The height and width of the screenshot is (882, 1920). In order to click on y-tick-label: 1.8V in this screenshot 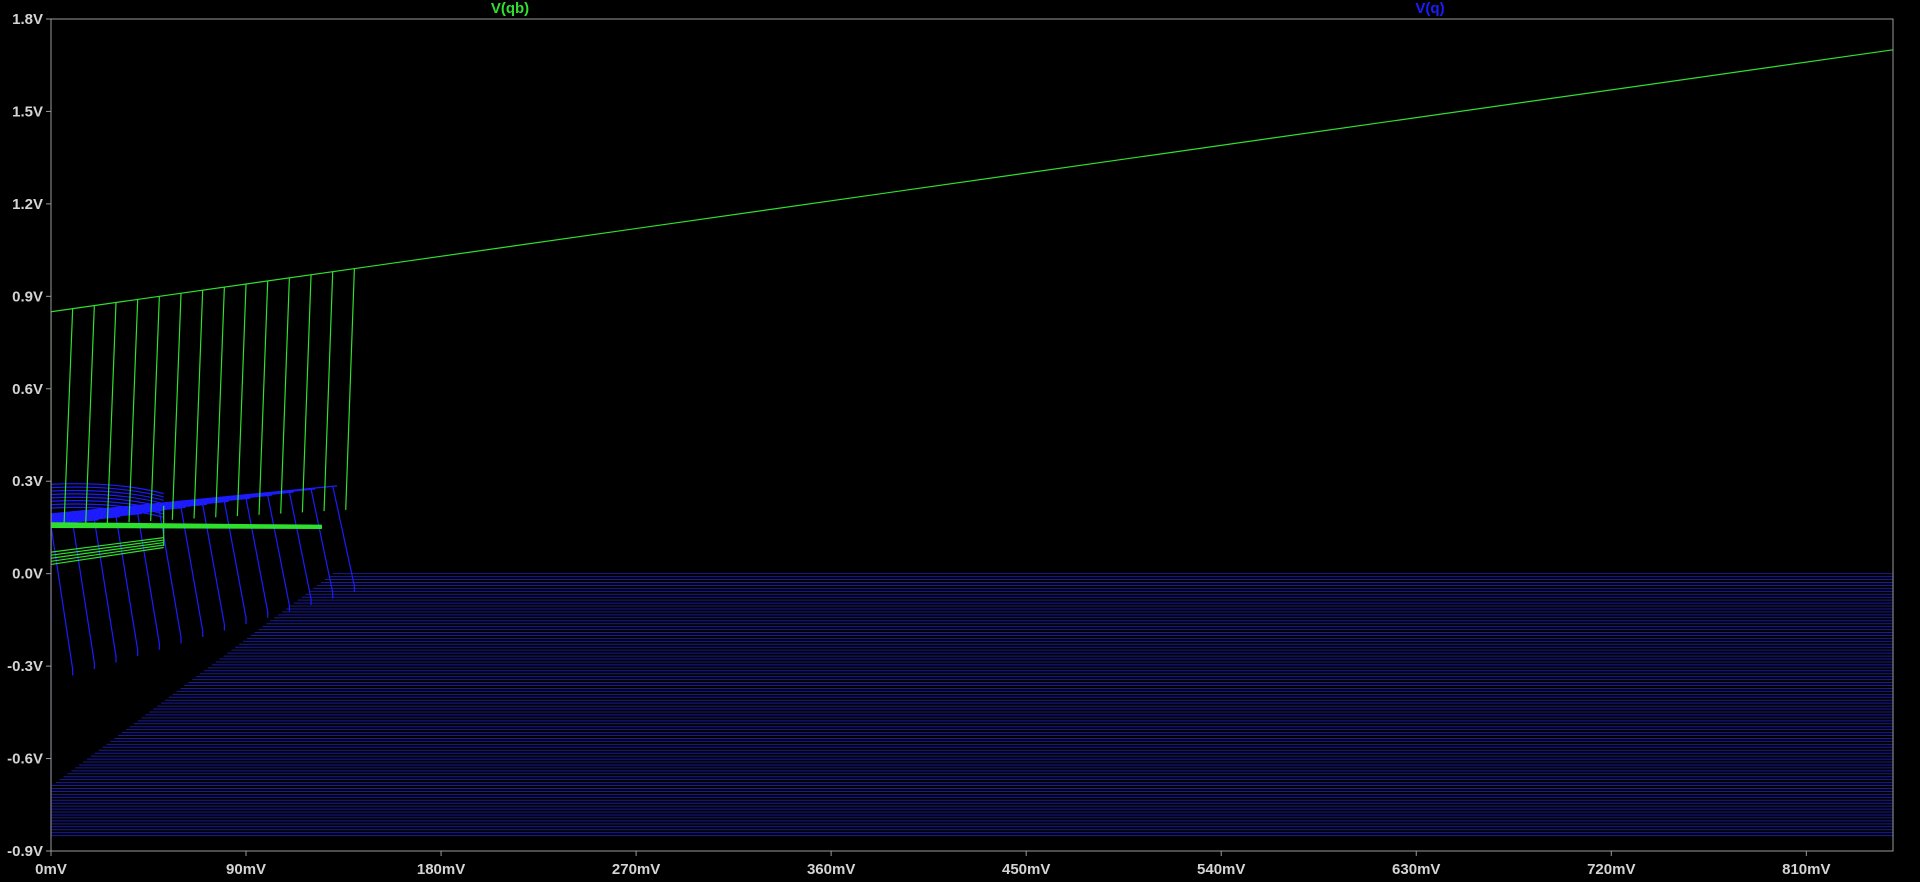, I will do `click(27, 19)`.